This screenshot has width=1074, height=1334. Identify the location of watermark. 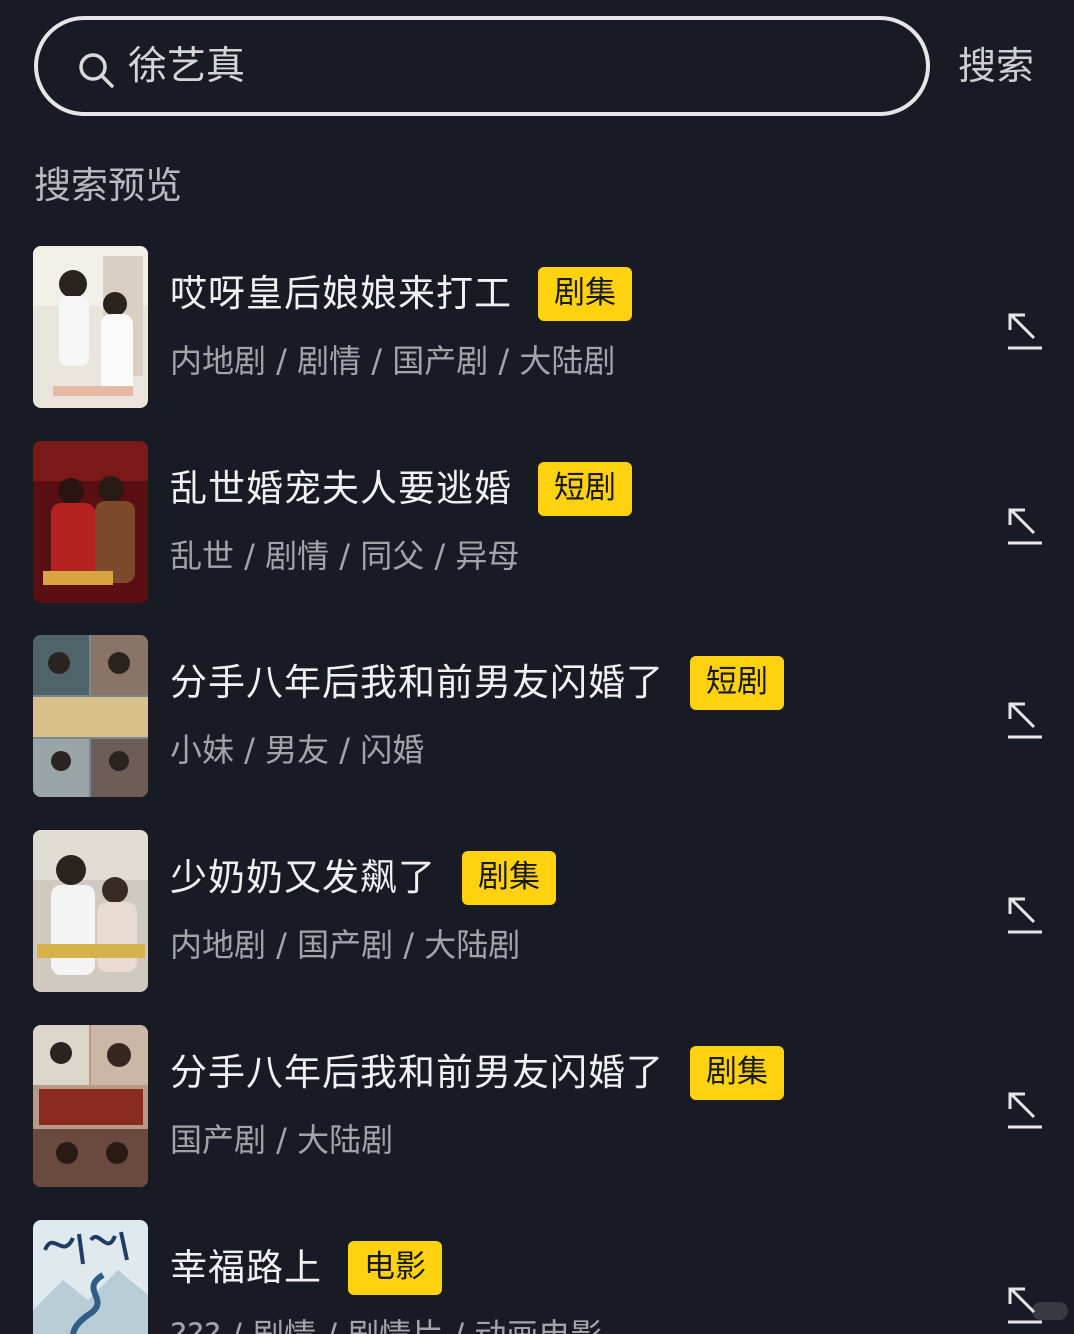
(1050, 1311).